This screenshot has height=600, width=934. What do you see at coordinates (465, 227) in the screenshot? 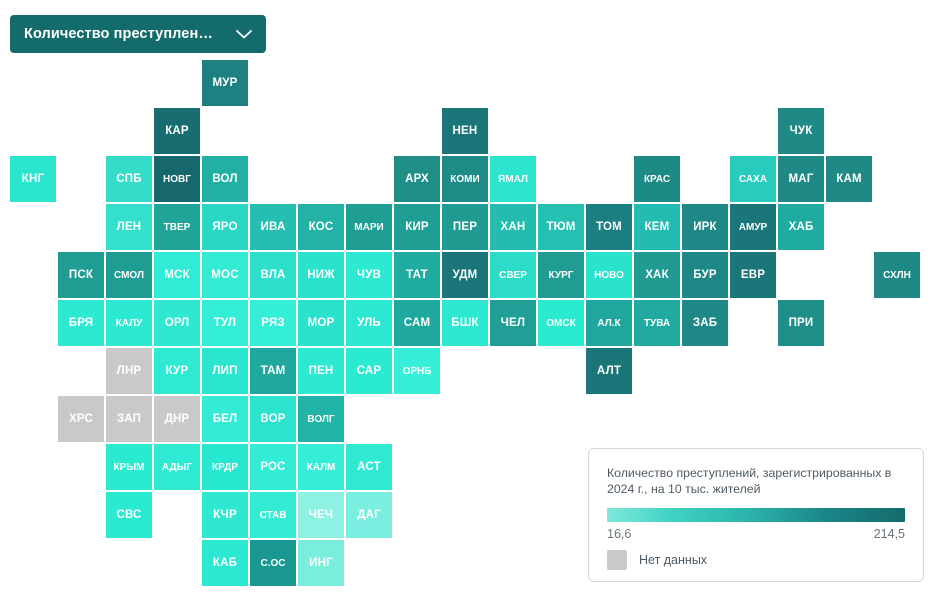
I see `region-tile: ПЕР` at bounding box center [465, 227].